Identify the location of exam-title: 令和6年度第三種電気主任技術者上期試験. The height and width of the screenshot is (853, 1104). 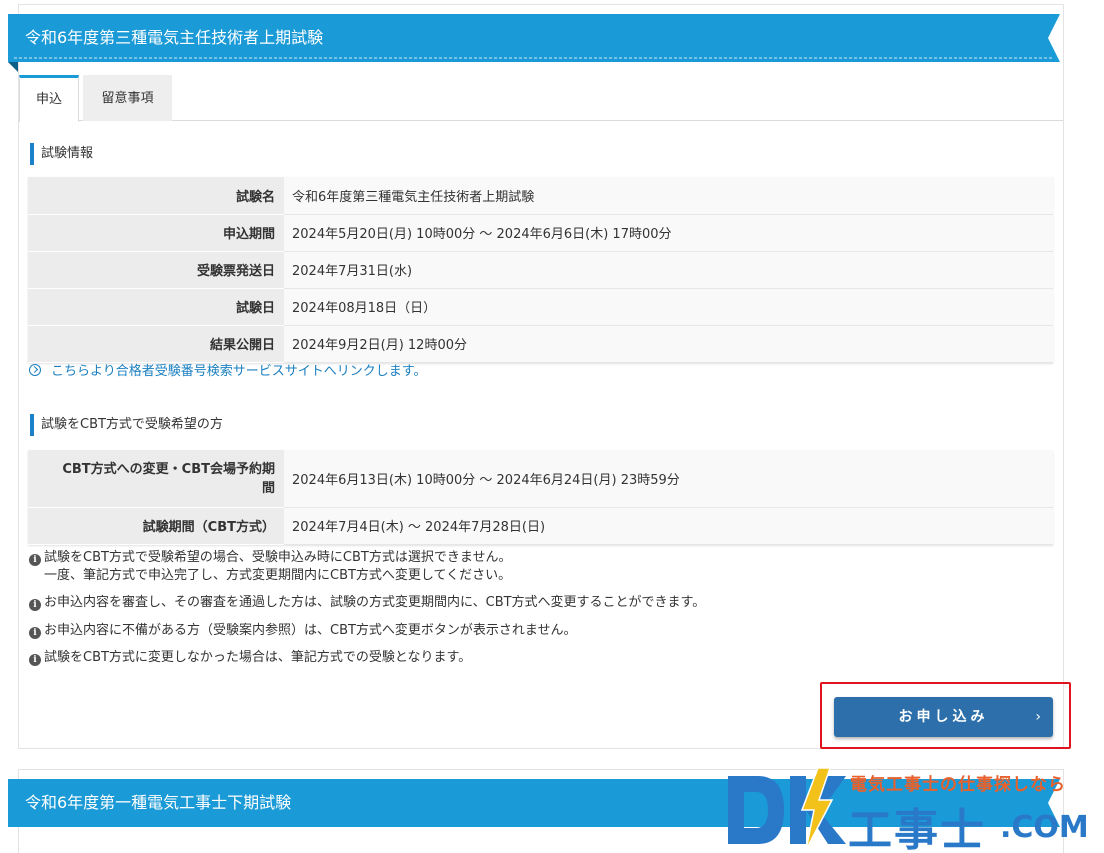
(174, 37).